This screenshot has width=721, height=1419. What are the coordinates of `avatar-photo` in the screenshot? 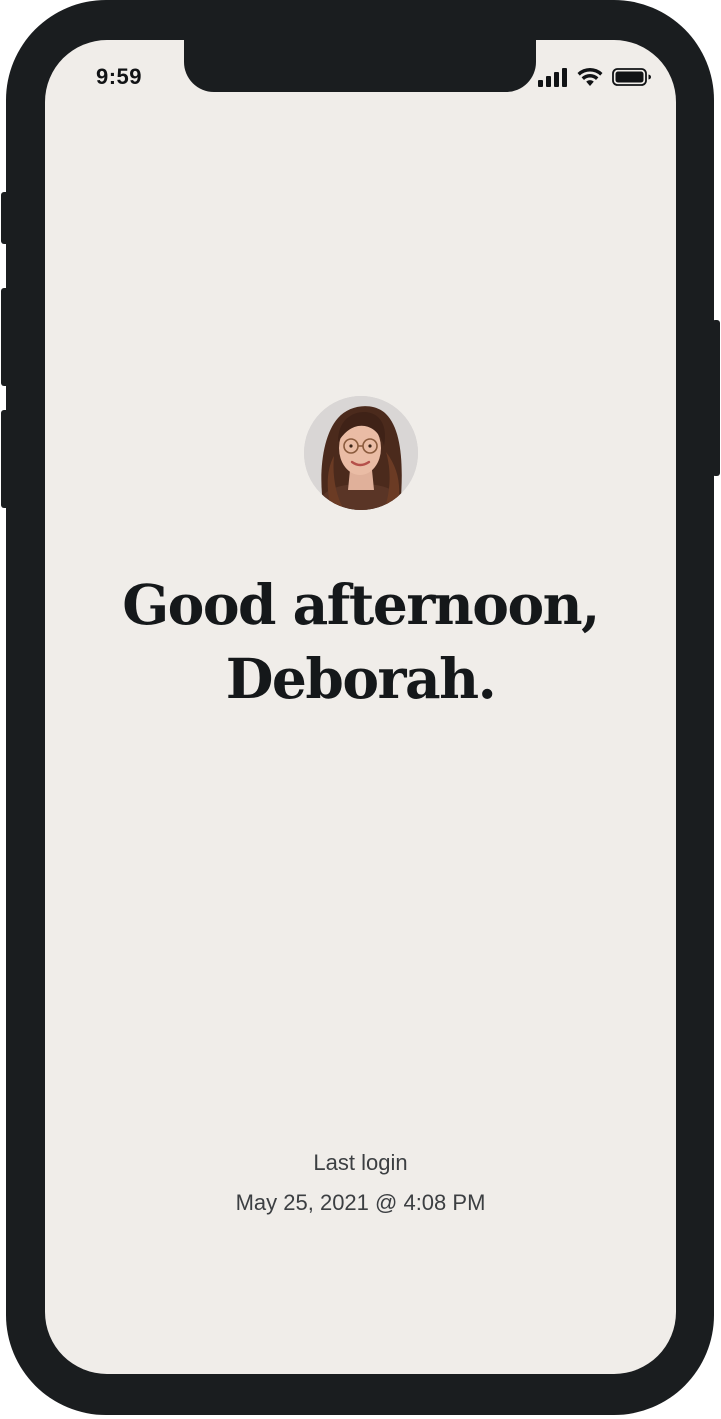 It's located at (361, 453).